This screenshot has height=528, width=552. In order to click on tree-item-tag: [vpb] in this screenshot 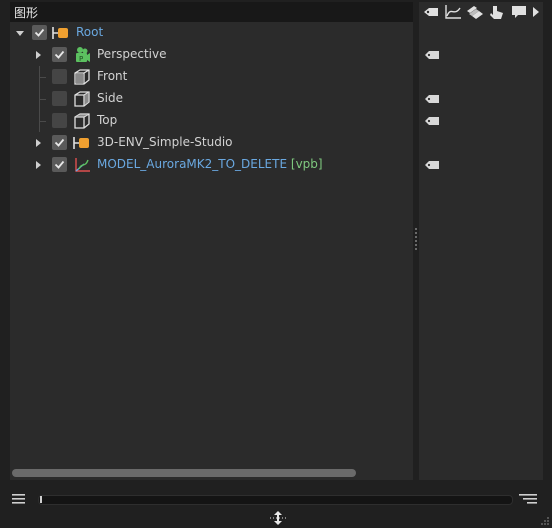, I will do `click(306, 164)`.